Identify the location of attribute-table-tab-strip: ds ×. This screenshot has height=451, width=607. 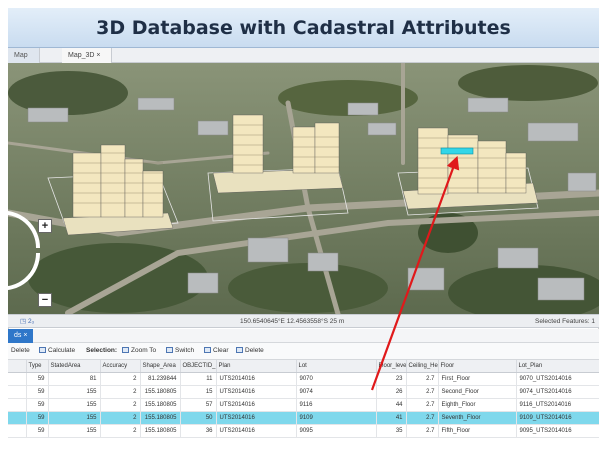
(303, 336).